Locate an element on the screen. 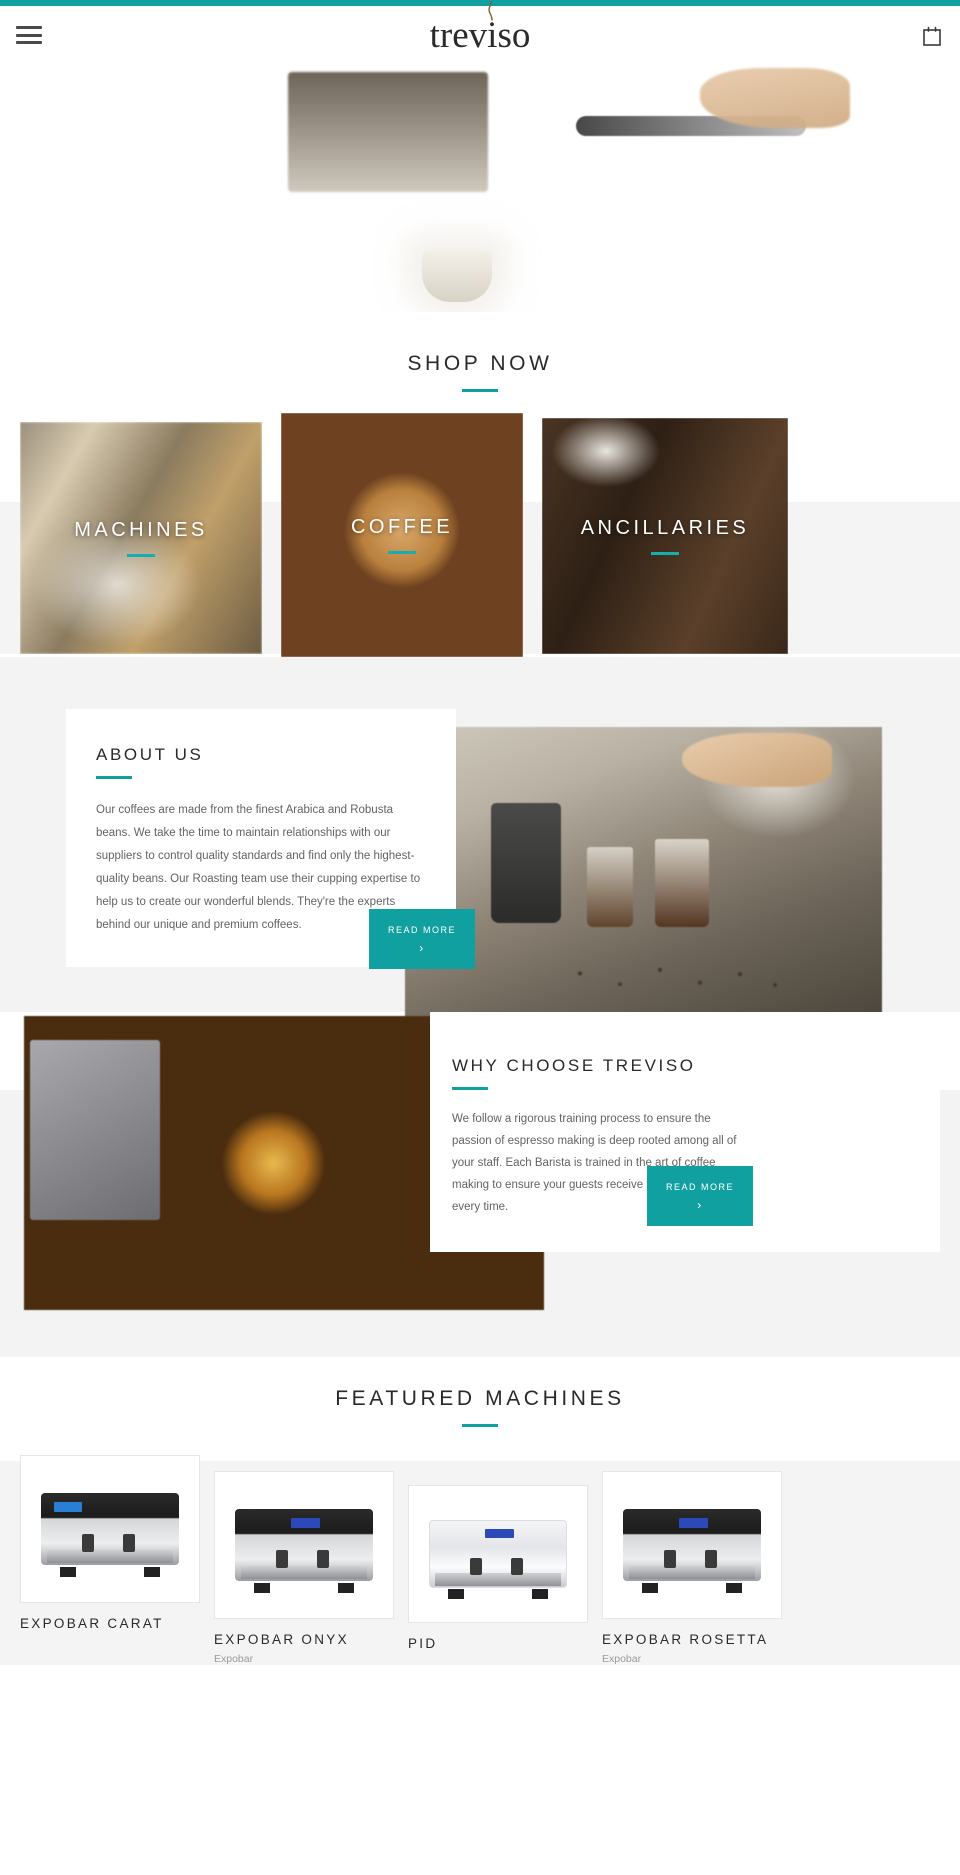  about-hand-shape is located at coordinates (757, 760).